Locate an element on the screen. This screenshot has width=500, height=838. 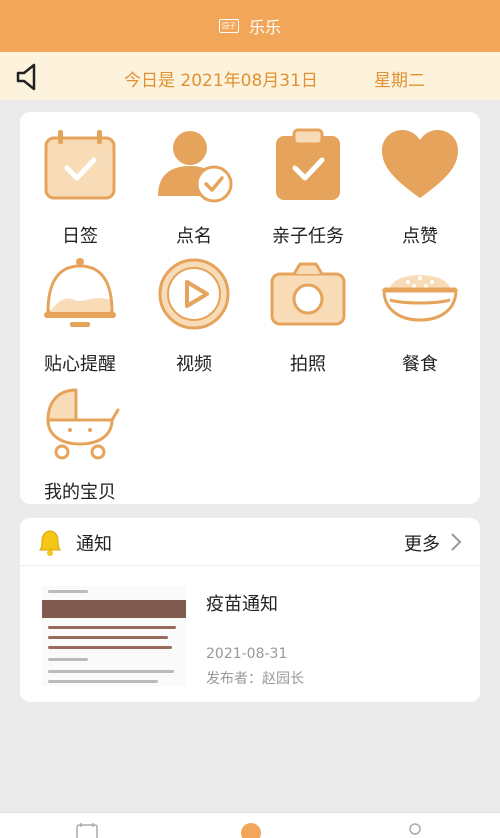
clipboard-check-icon is located at coordinates (308, 164).